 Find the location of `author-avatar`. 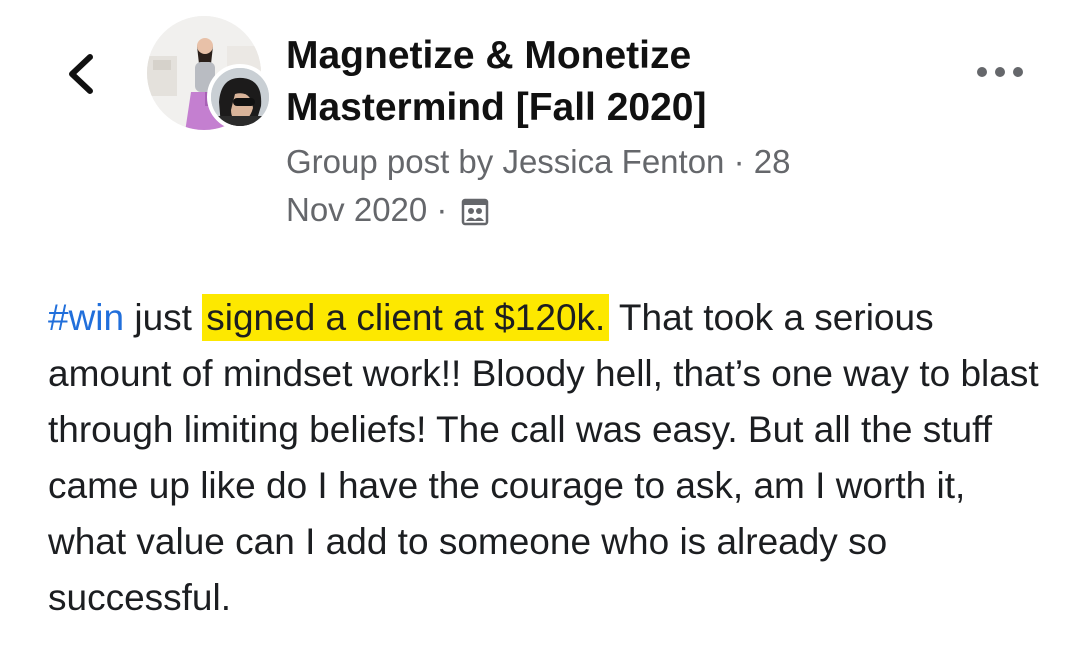

author-avatar is located at coordinates (240, 97).